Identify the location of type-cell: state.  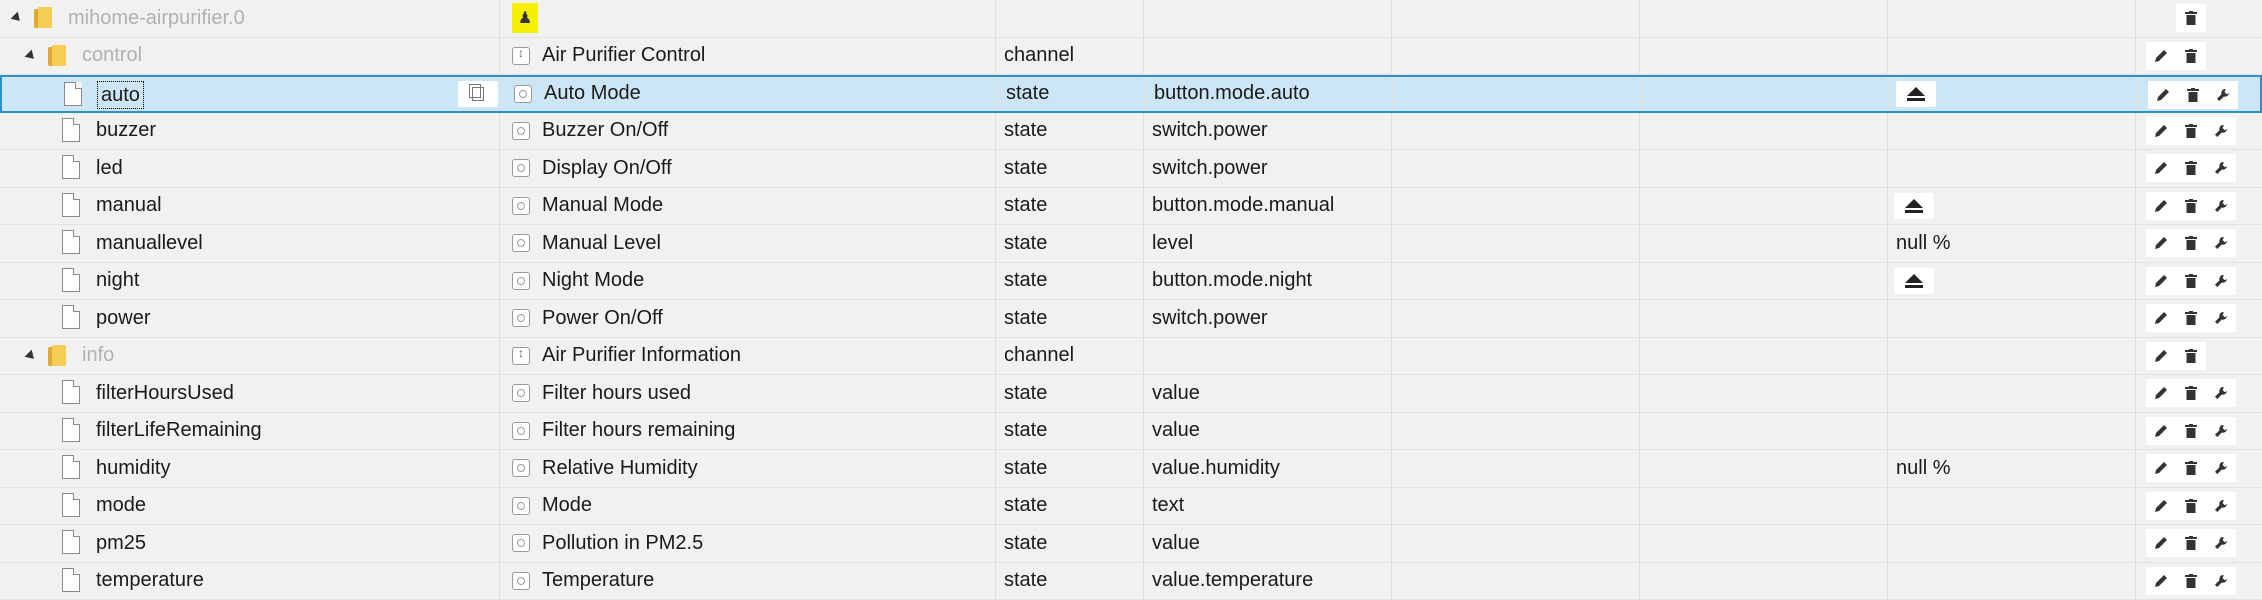
(1070, 431).